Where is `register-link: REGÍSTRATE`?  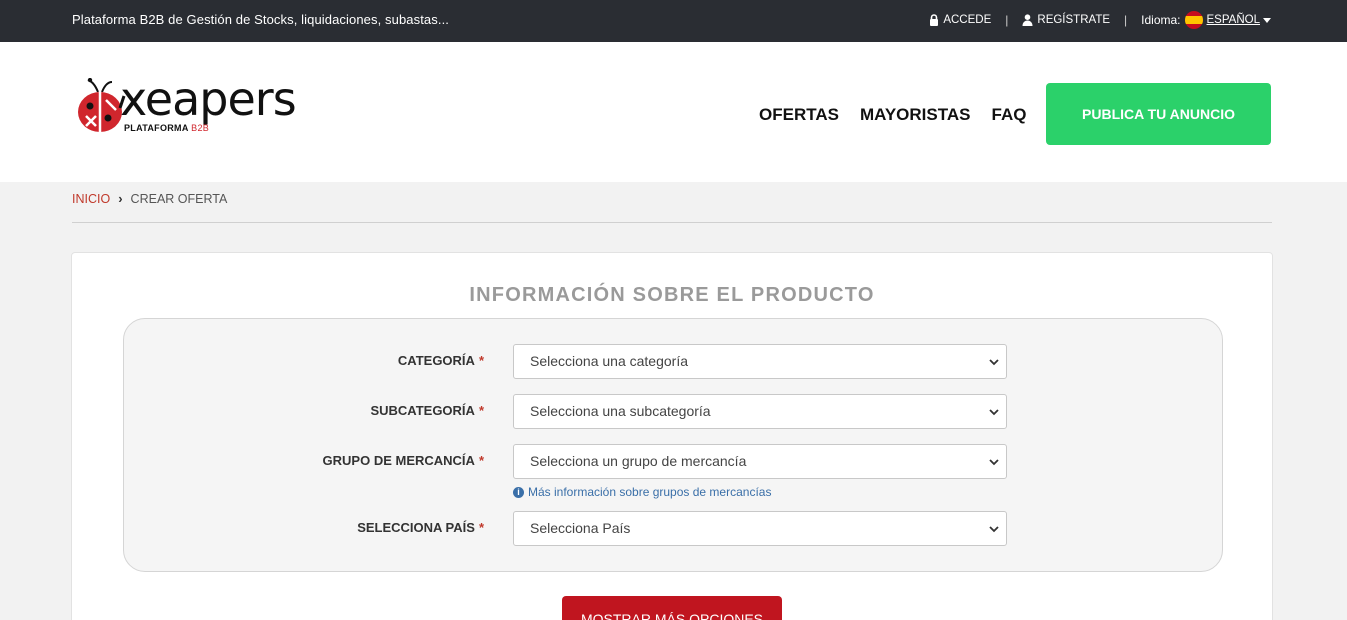 register-link: REGÍSTRATE is located at coordinates (1066, 20).